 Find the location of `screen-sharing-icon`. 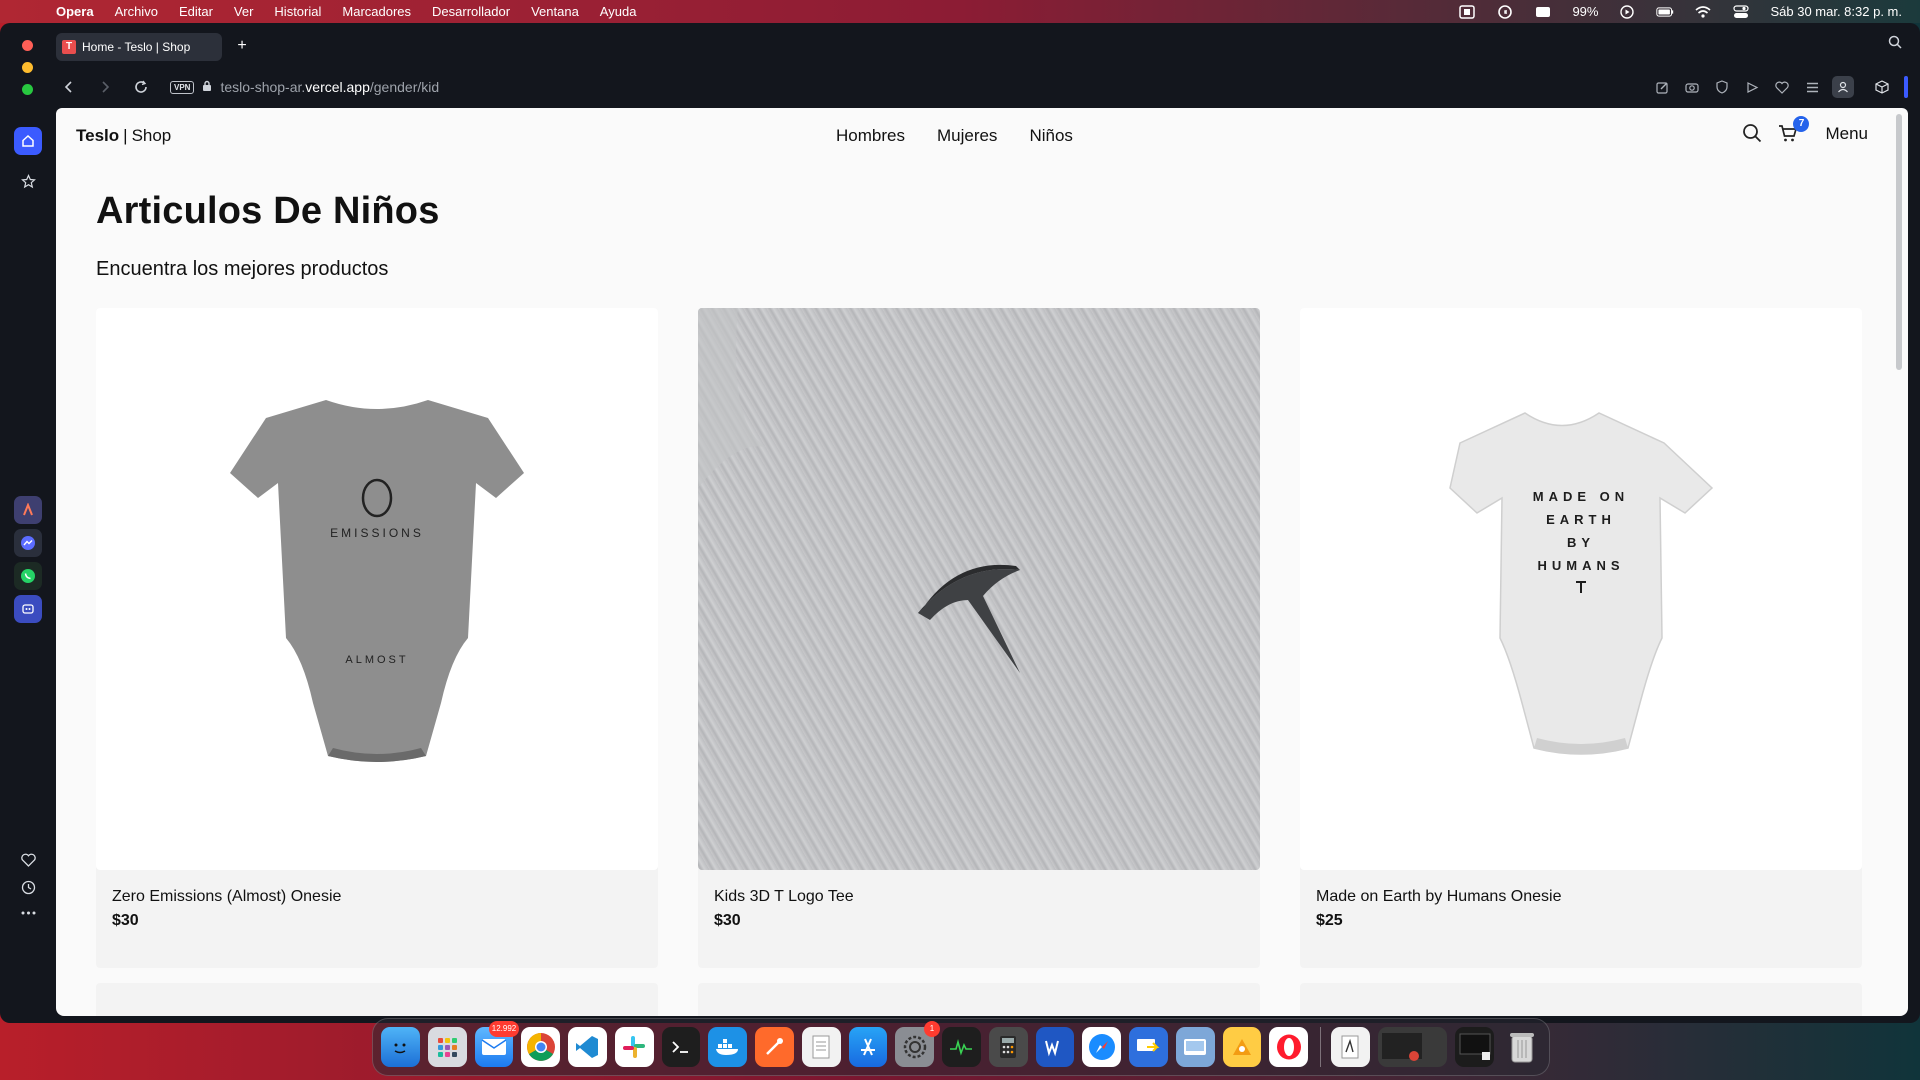

screen-sharing-icon is located at coordinates (1148, 1047).